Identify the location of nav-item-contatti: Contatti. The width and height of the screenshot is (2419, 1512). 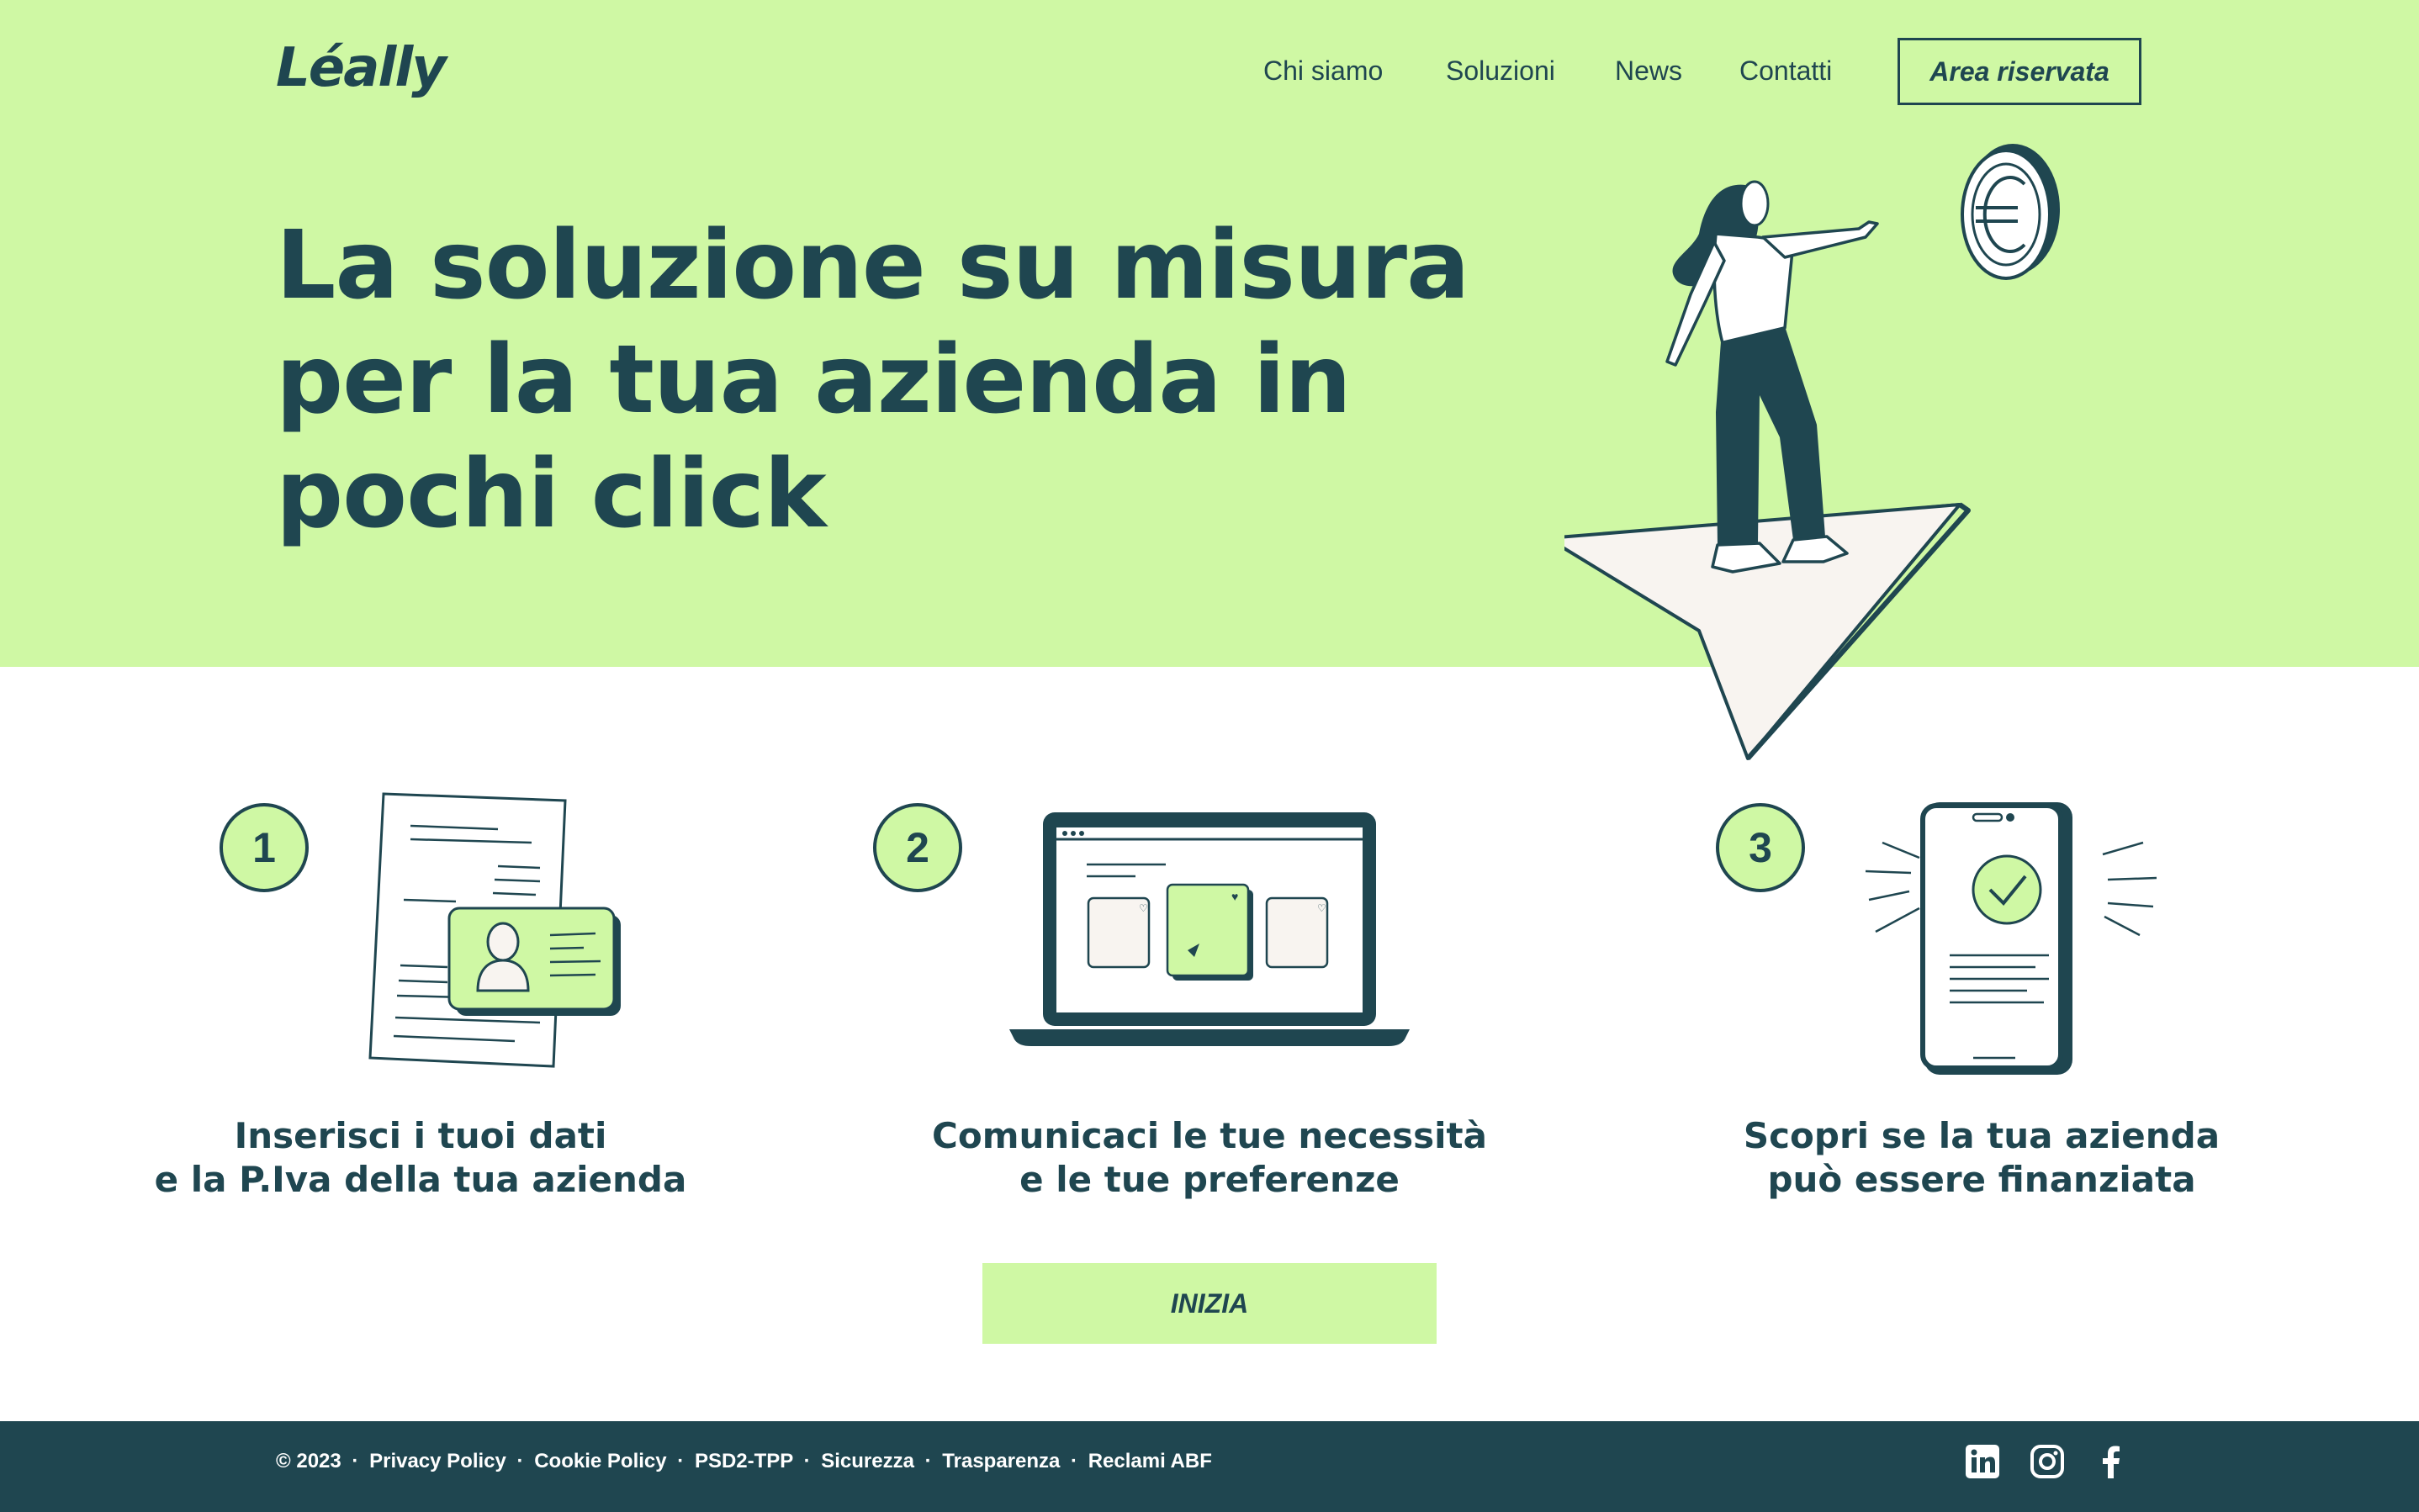
(1785, 70).